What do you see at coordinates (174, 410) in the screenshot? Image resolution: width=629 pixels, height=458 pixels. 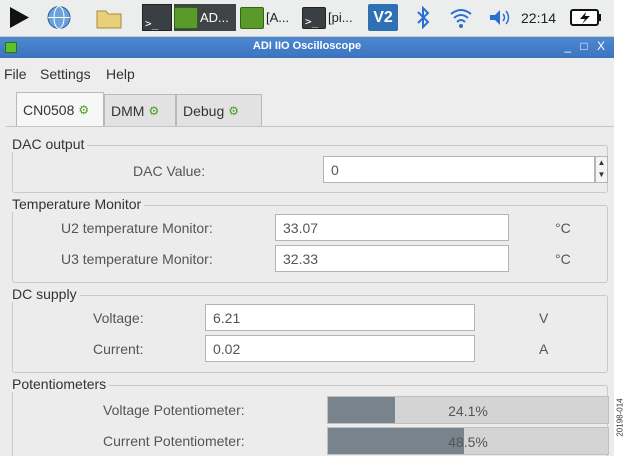 I see `voltage-potentiometer-label: Voltage Potentiometer:` at bounding box center [174, 410].